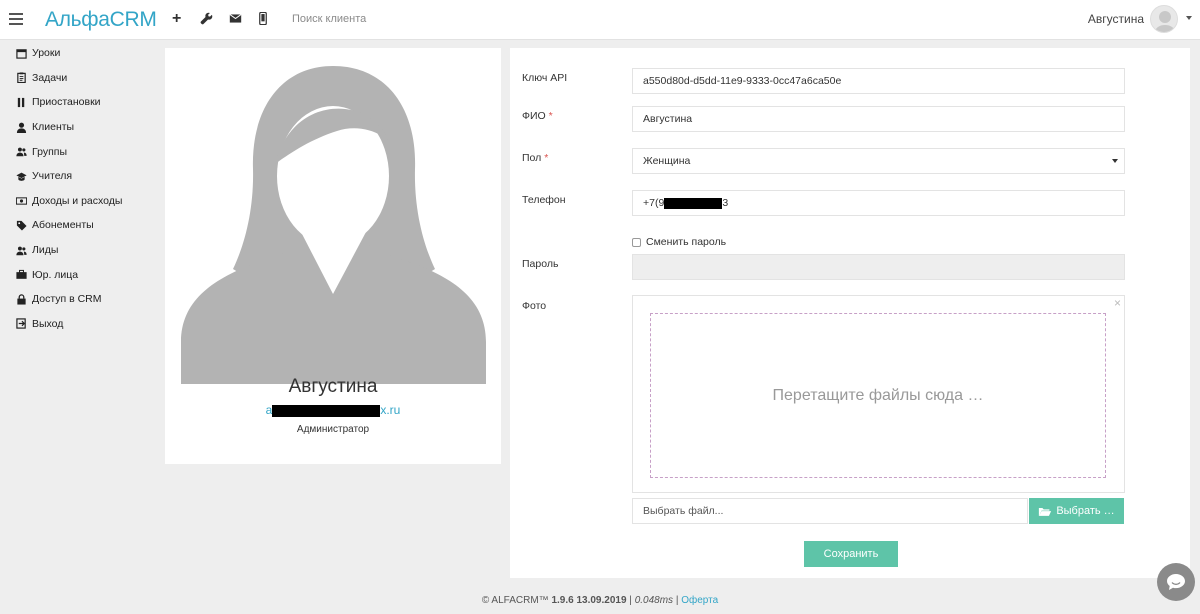 This screenshot has height=614, width=1200. What do you see at coordinates (21, 176) in the screenshot?
I see `graduation-cap-icon` at bounding box center [21, 176].